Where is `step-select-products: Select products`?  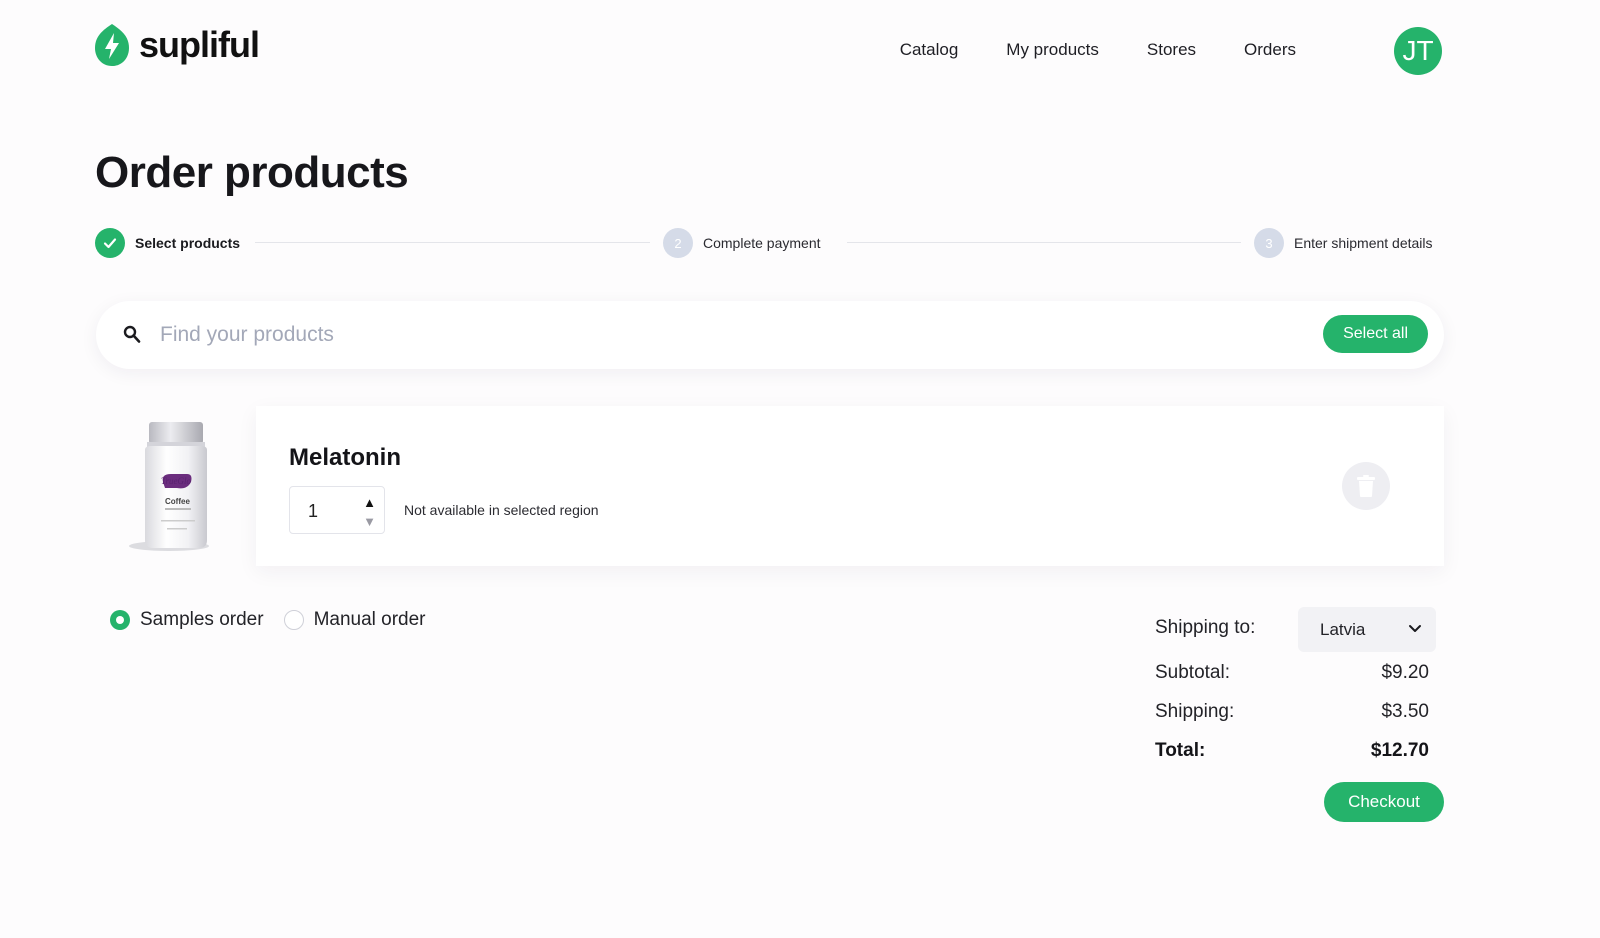 step-select-products: Select products is located at coordinates (167, 243).